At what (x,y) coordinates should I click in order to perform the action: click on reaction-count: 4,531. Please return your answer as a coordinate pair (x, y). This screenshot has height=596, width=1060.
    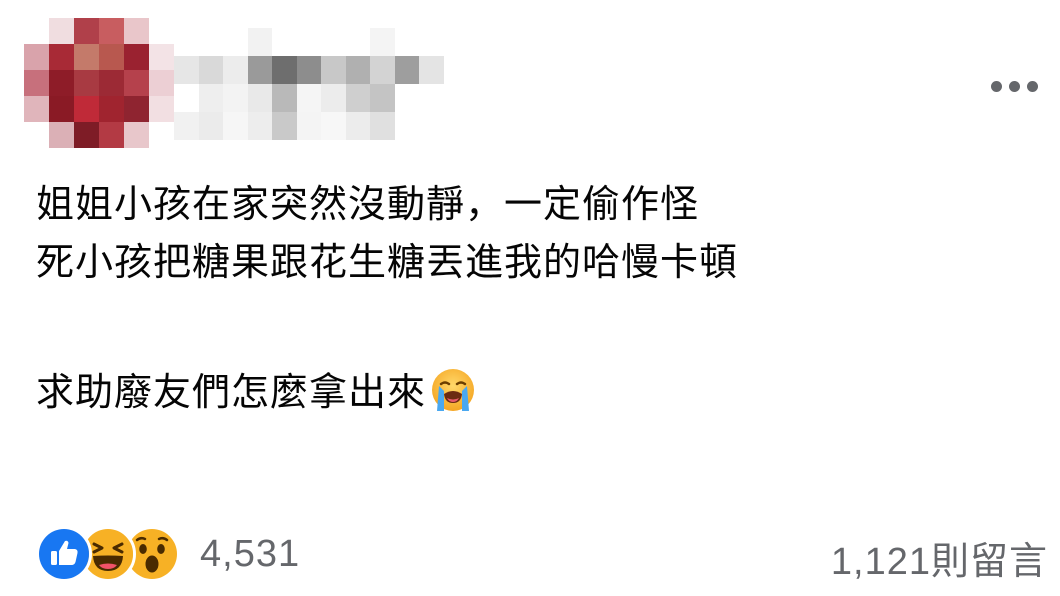
    Looking at the image, I should click on (250, 553).